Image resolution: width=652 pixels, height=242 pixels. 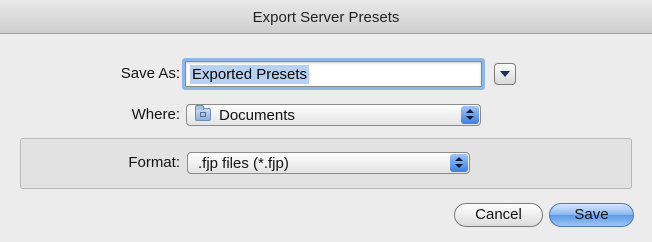 I want to click on title-bar: Export Server Presets, so click(x=326, y=17).